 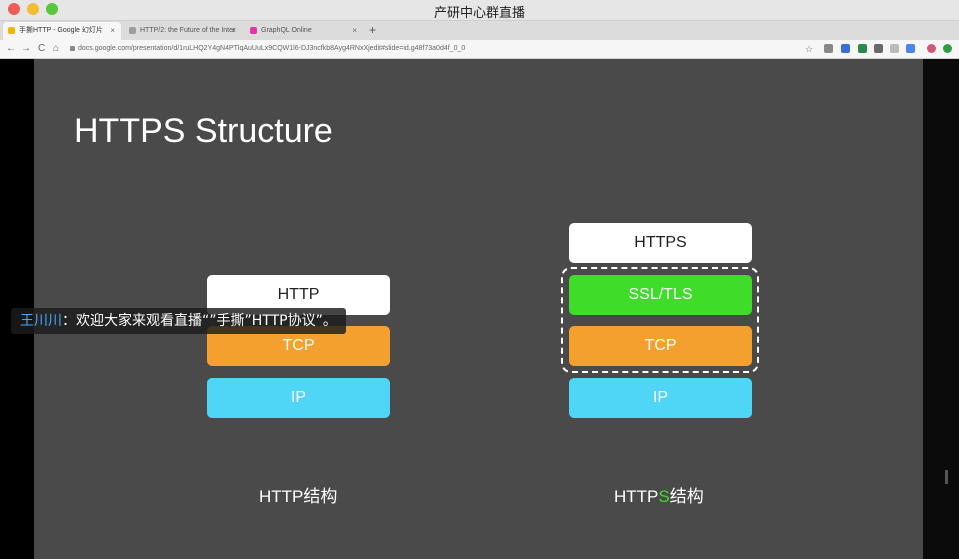 What do you see at coordinates (660, 346) in the screenshot?
I see `tcp-layer-box: TCP` at bounding box center [660, 346].